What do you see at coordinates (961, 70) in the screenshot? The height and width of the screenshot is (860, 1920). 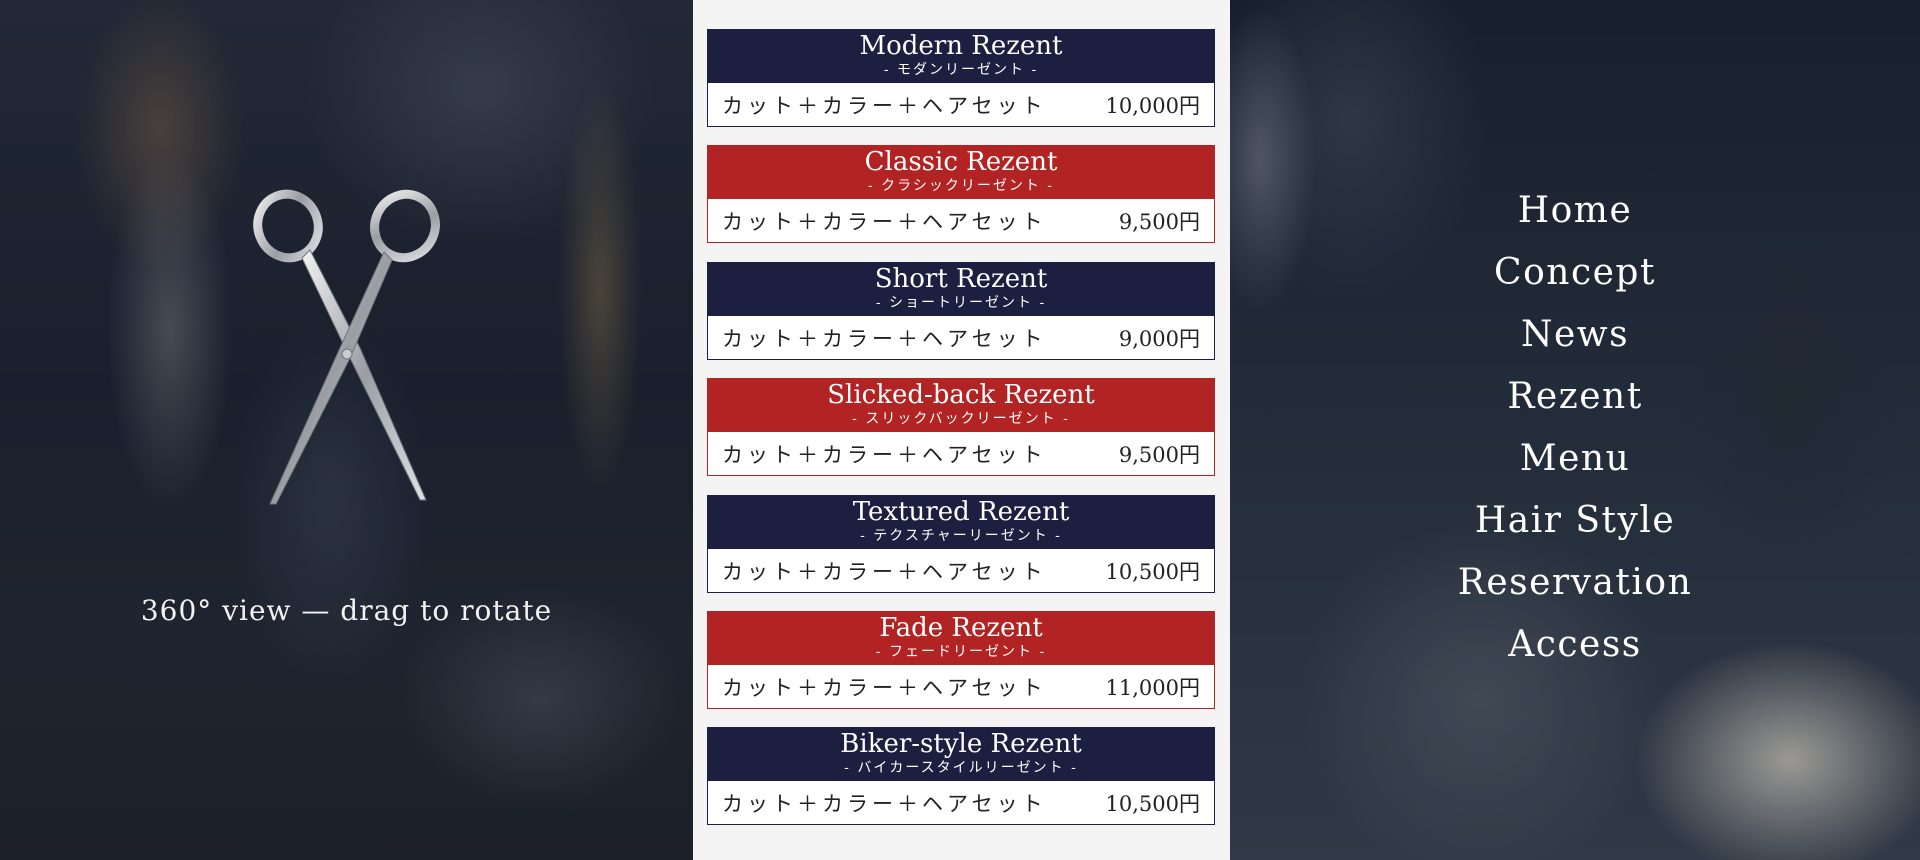 I see `menu-card-subtitle: - モダンリーゼント -` at bounding box center [961, 70].